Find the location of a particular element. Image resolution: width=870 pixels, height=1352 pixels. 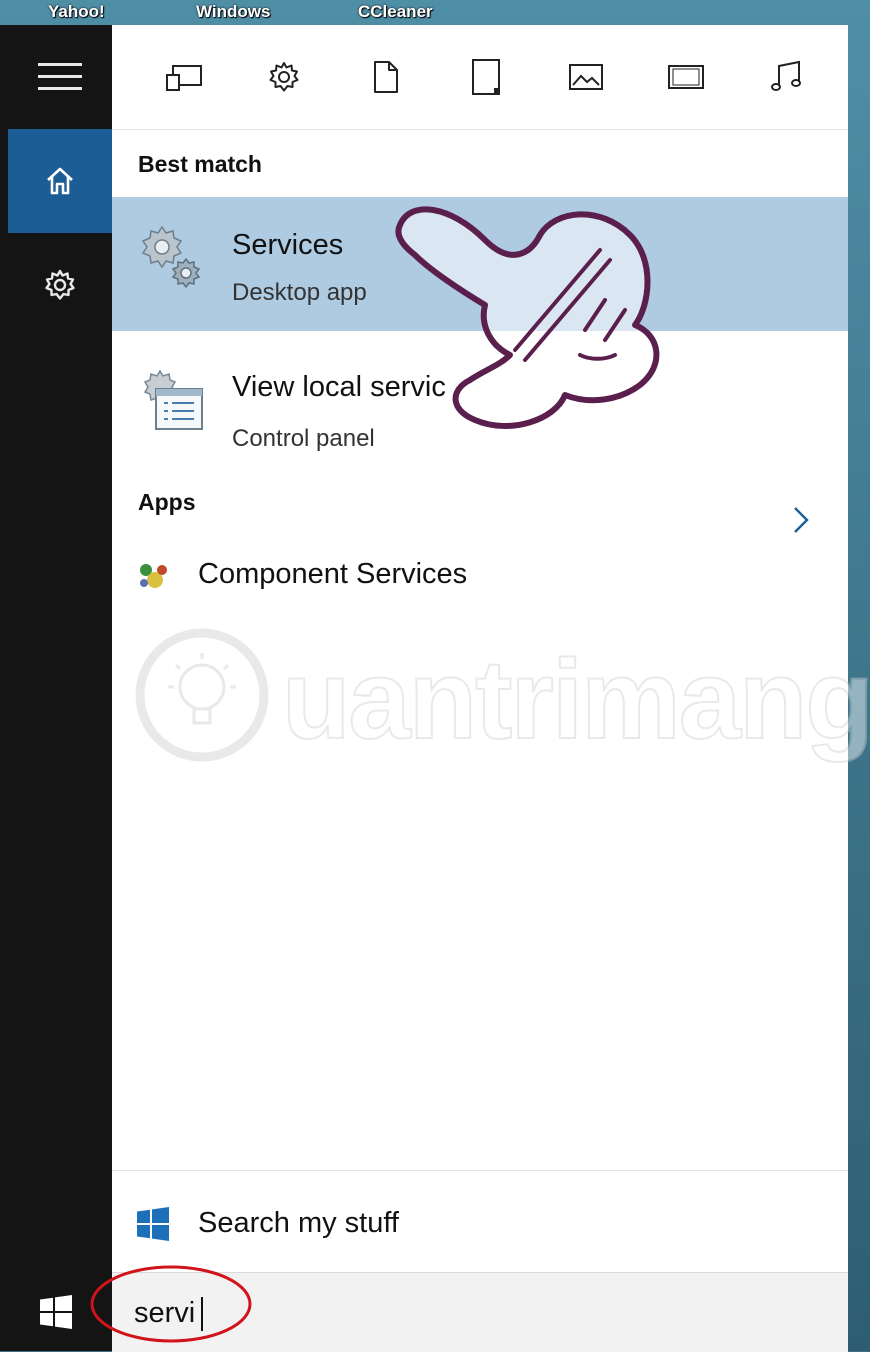

desktop-label-windows: Windows is located at coordinates (233, 12).